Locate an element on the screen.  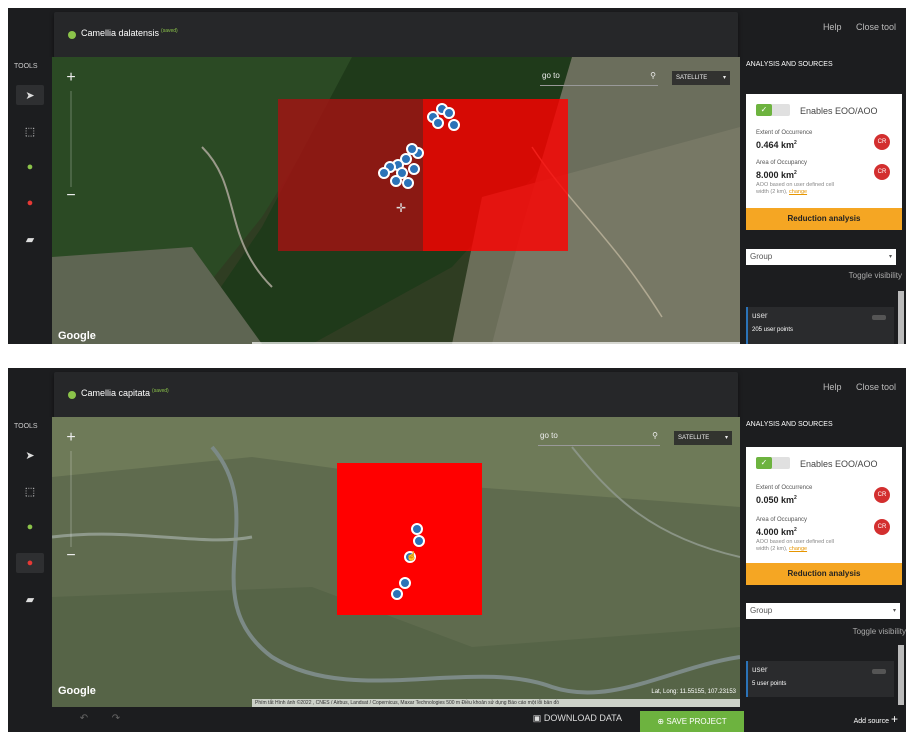
layer-item-user: user 205 user points is located at coordinates (820, 325).